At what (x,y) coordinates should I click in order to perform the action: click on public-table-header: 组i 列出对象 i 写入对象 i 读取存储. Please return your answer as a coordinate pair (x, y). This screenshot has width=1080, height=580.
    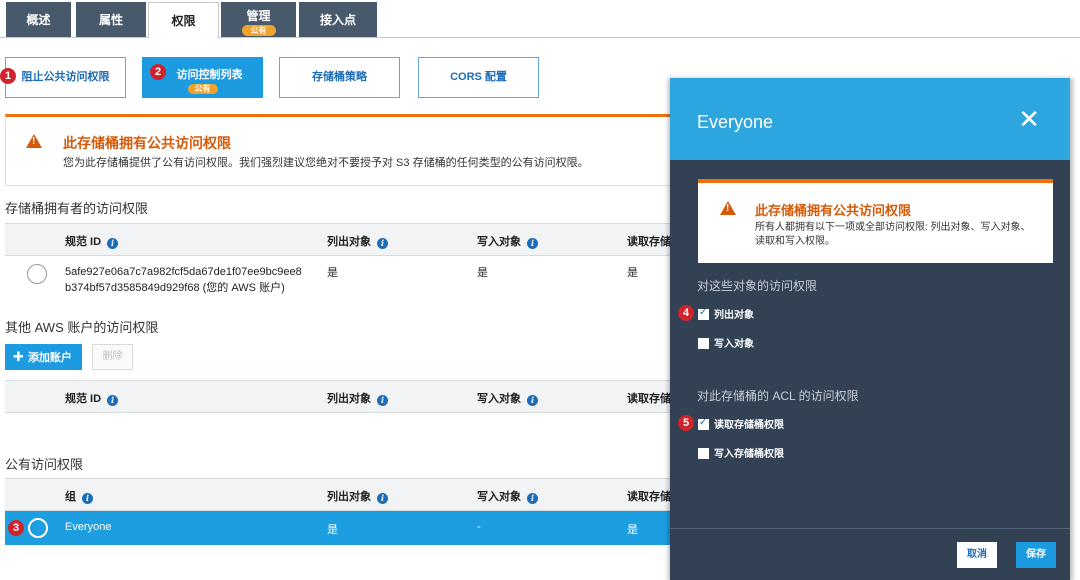
    Looking at the image, I should click on (355, 494).